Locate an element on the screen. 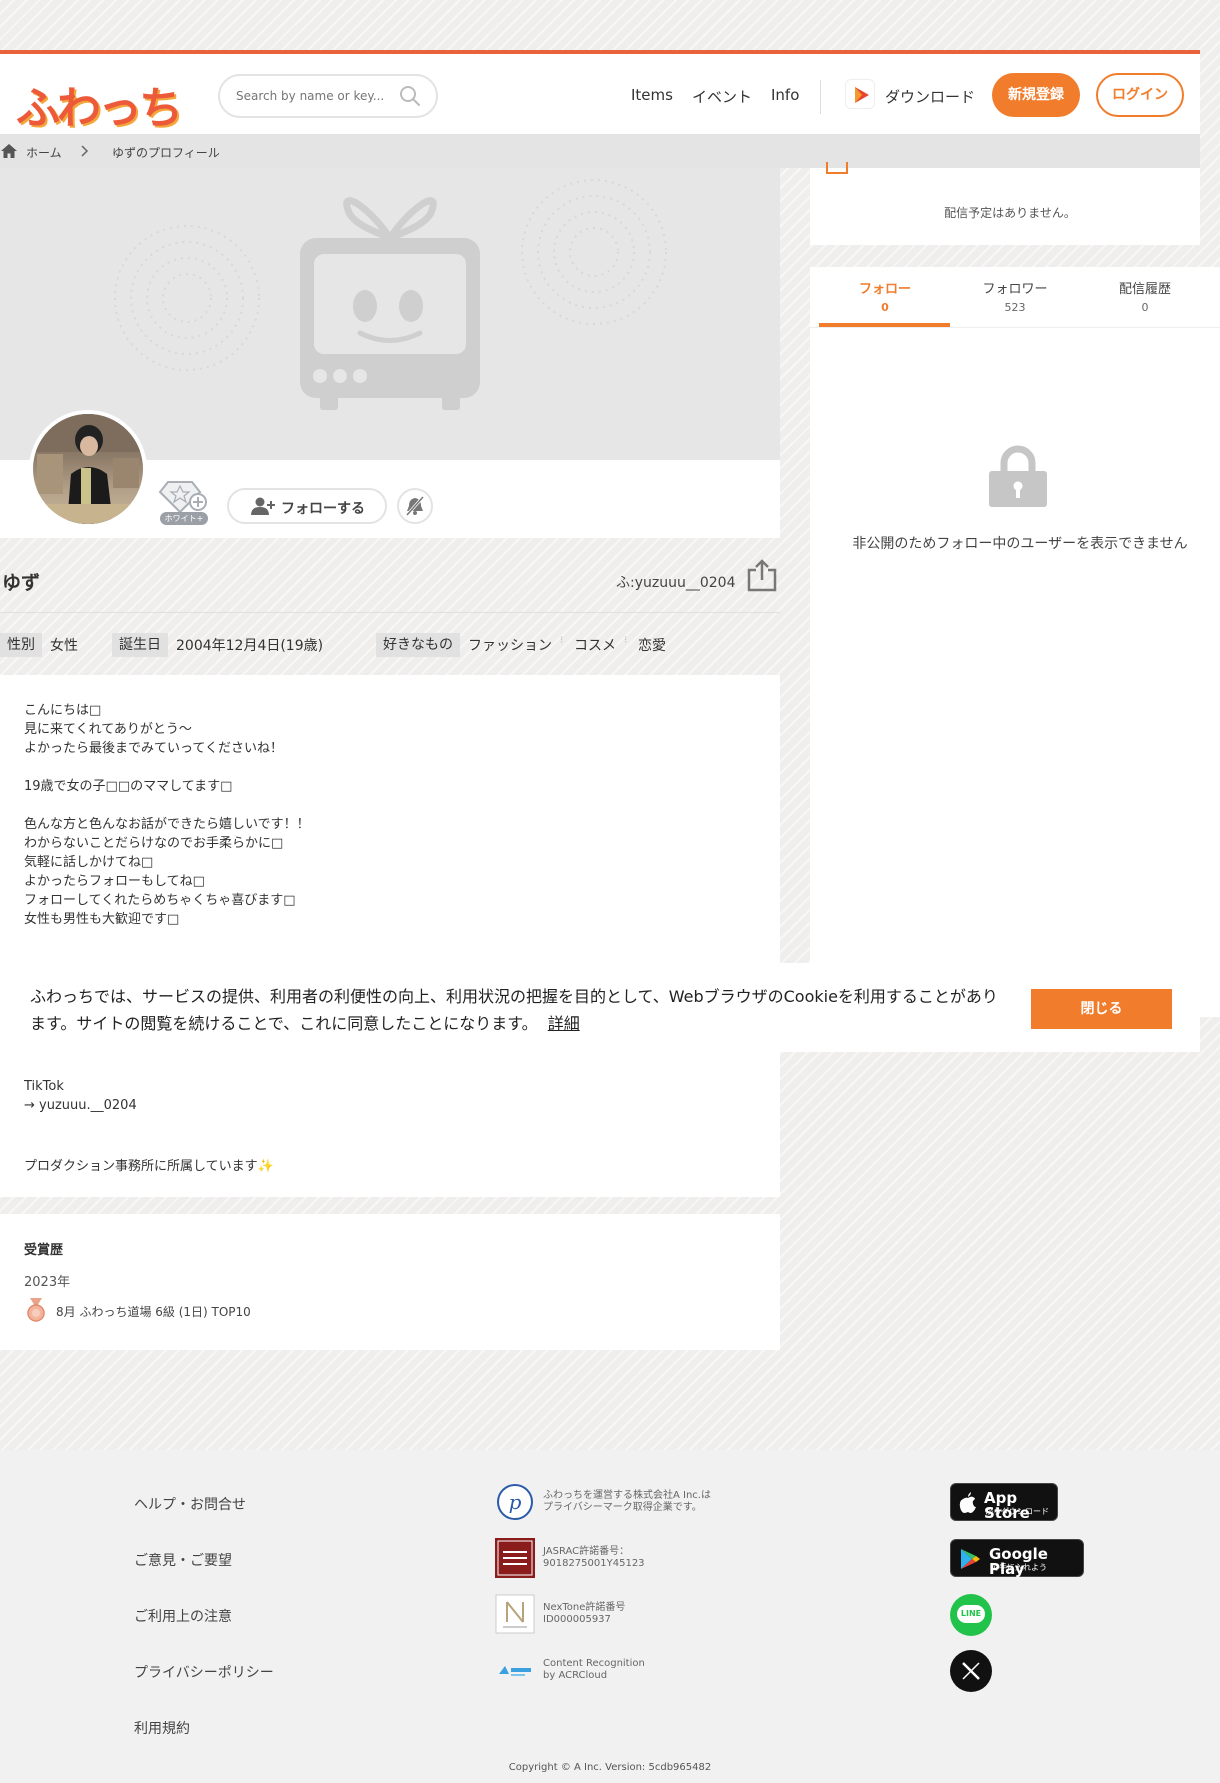 The height and width of the screenshot is (1783, 1220). download-app-icon is located at coordinates (860, 94).